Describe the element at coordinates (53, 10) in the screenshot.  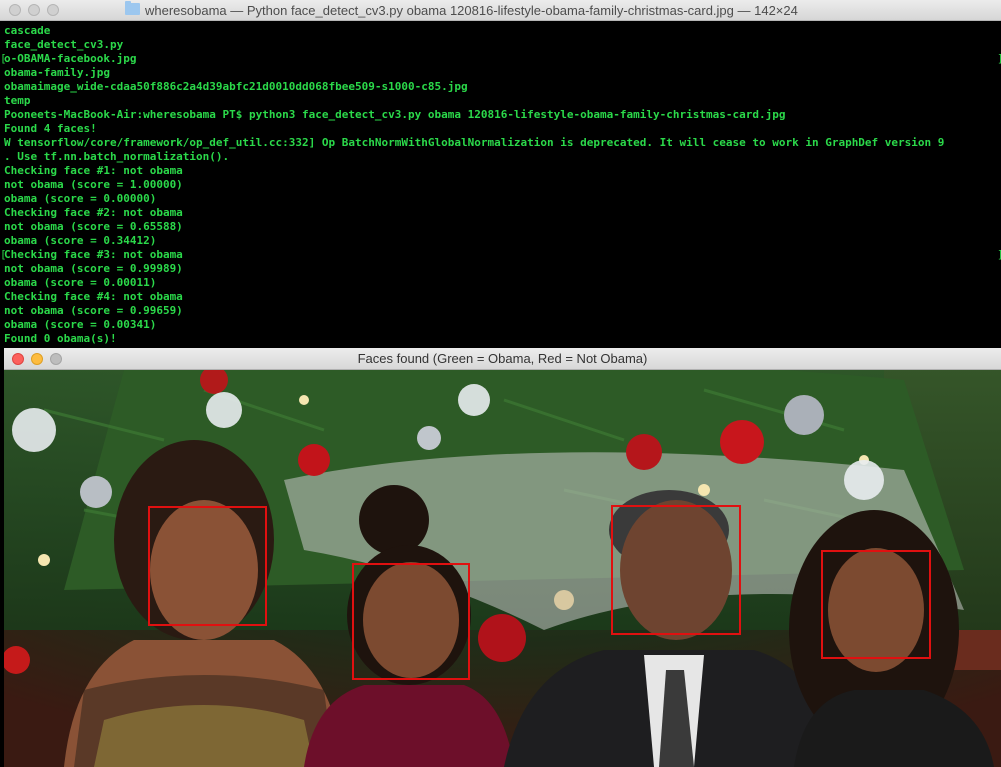
I see `zoom-button` at that location.